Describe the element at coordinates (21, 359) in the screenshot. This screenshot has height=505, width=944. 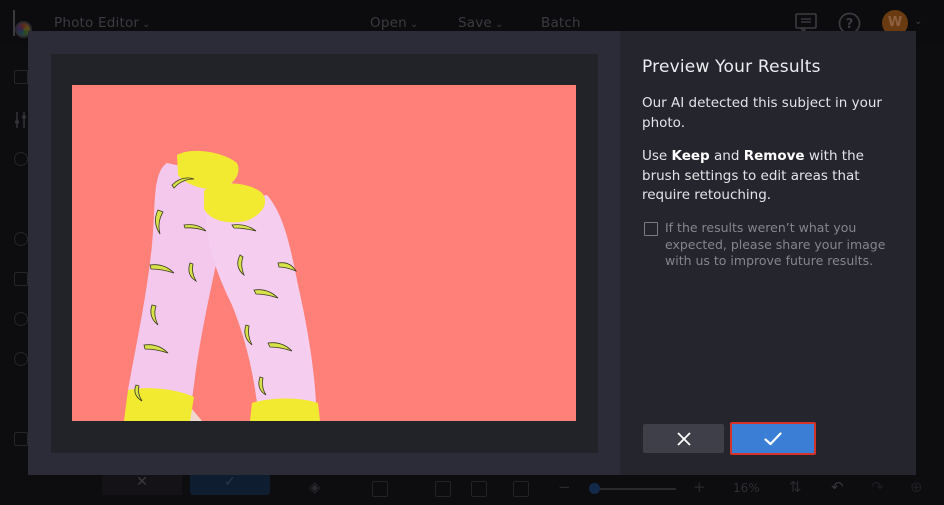
I see `cutout-icon` at that location.